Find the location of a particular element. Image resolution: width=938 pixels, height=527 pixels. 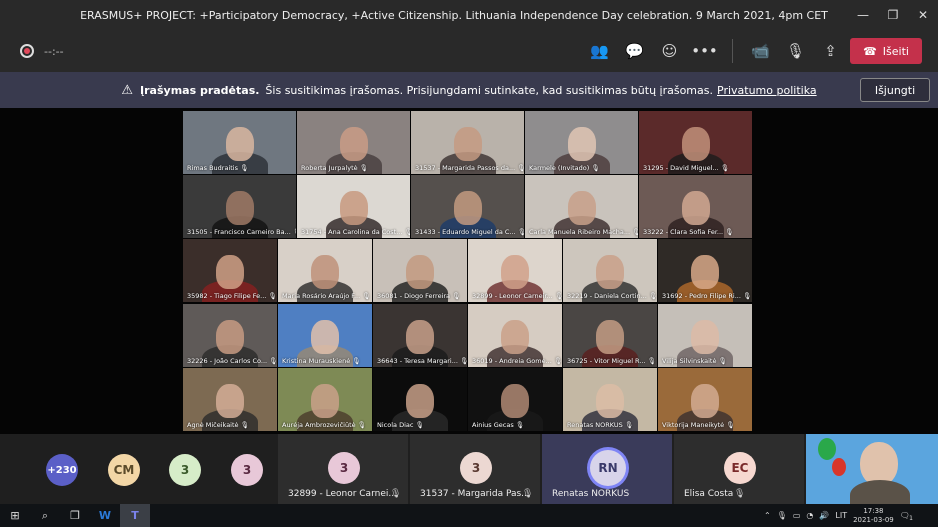

system-tray: ⌃ 🎙 ▭ ◔ 🔊 LIT 17:38 2021-03-09 🗨 1 is located at coordinates (838, 515).